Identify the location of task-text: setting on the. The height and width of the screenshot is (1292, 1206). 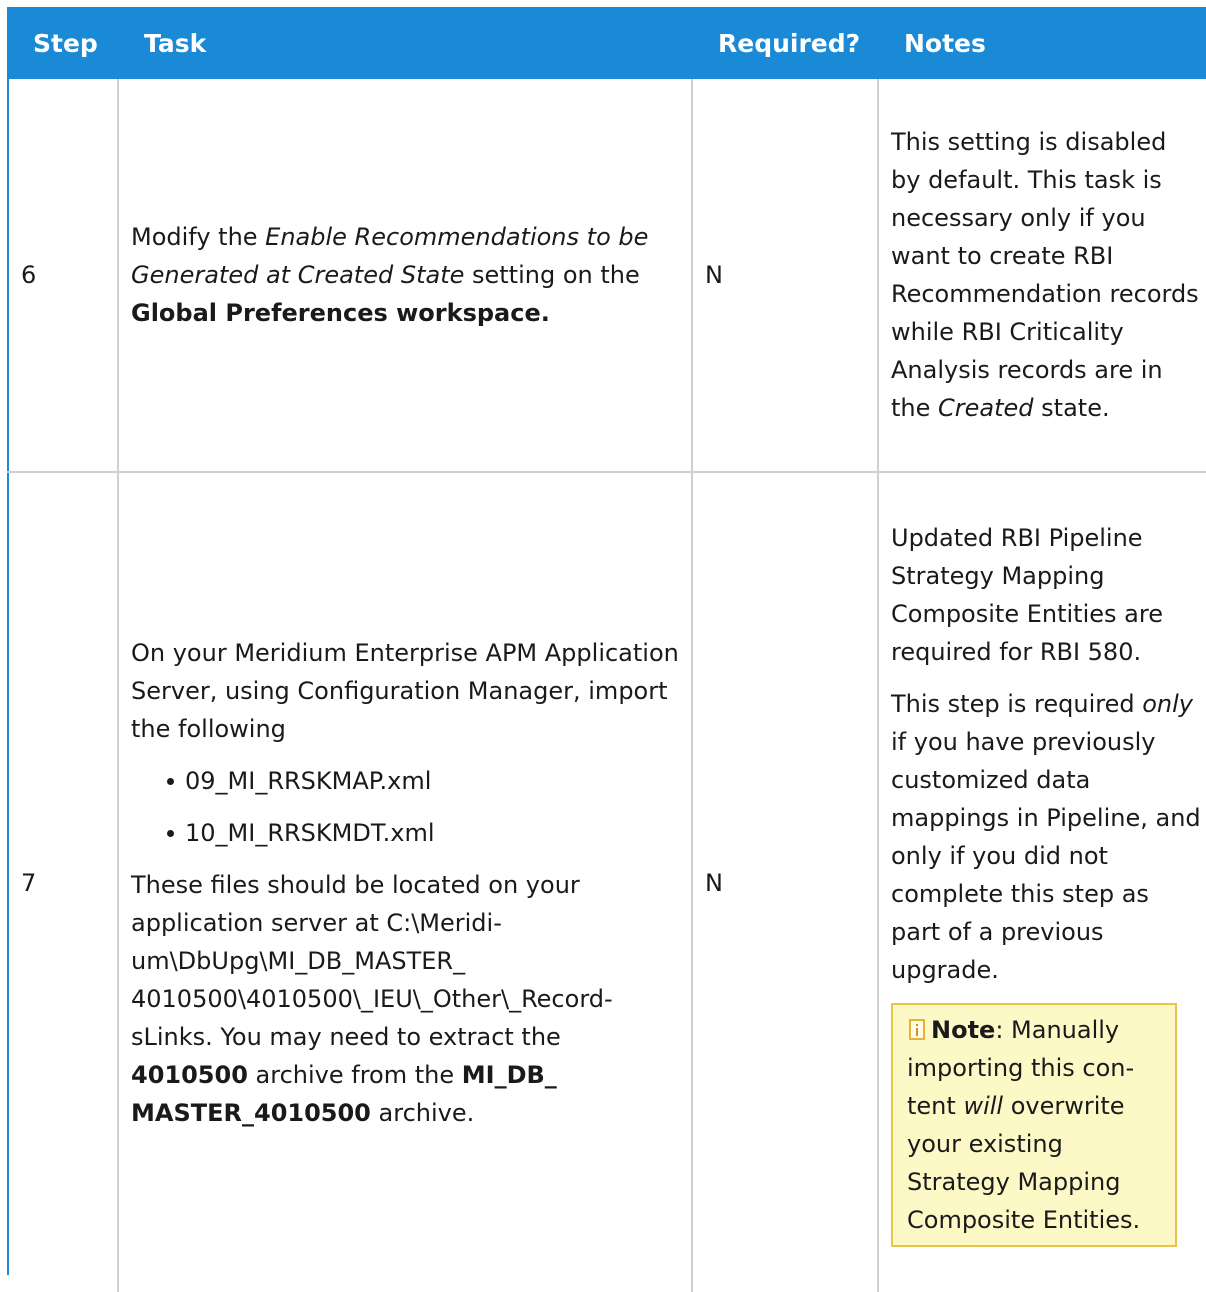
(552, 275).